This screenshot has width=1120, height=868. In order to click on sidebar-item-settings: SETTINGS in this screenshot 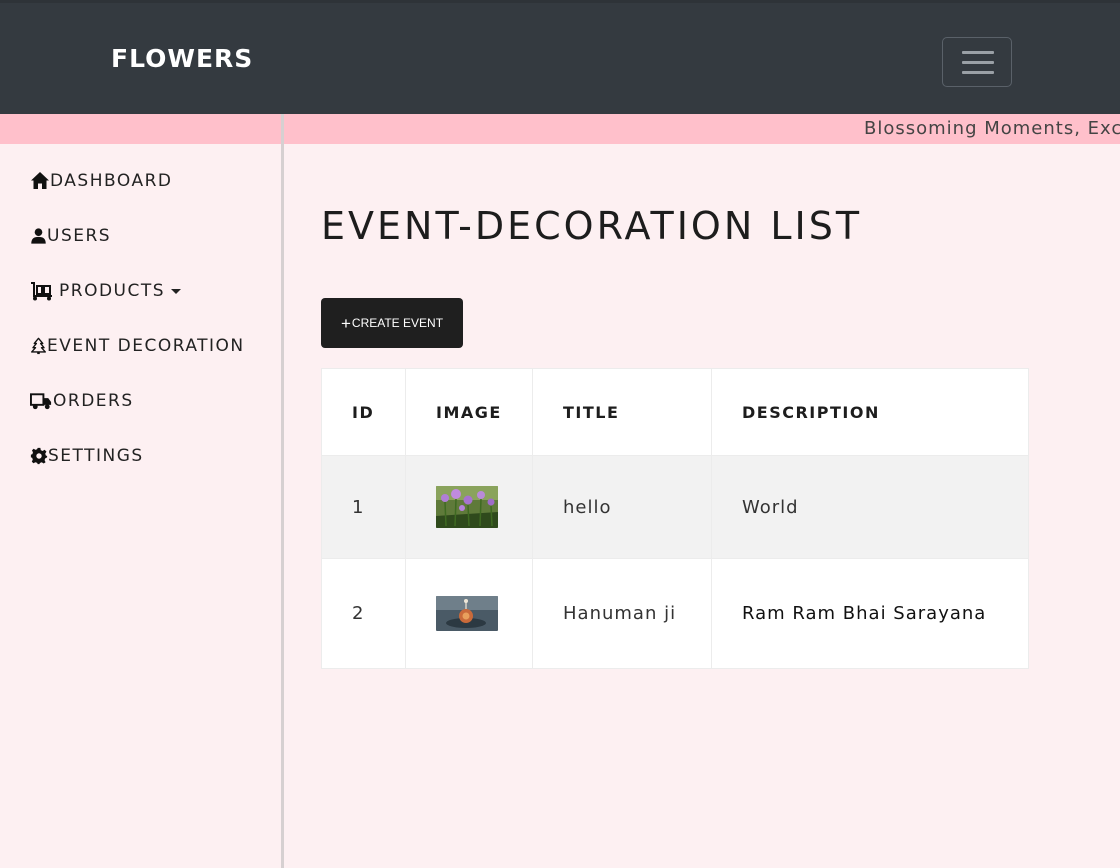, I will do `click(87, 456)`.